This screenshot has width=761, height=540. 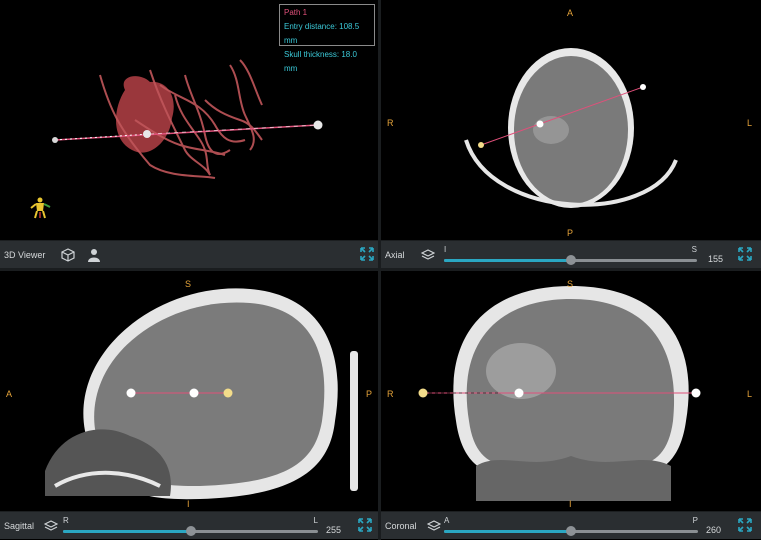 I want to click on orient-right: P, so click(x=369, y=394).